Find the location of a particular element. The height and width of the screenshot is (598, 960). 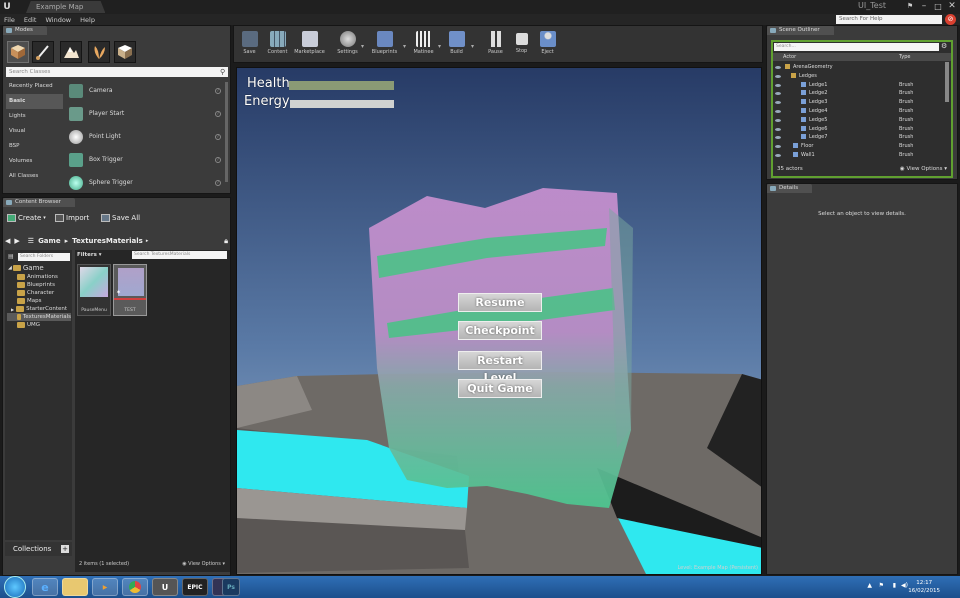

outliner-row: Ledge6 Brush is located at coordinates (860, 129).